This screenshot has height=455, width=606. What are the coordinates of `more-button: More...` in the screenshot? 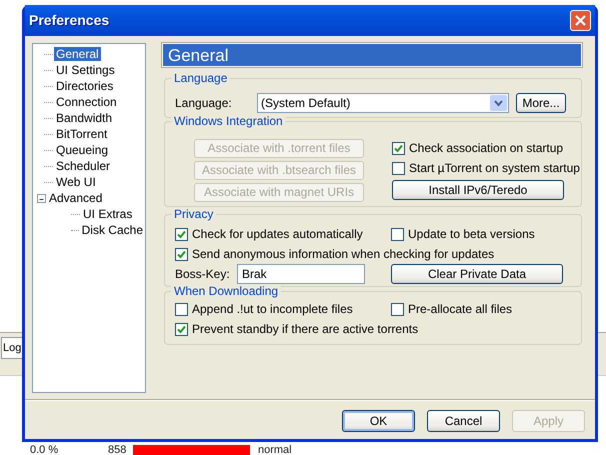 It's located at (541, 103).